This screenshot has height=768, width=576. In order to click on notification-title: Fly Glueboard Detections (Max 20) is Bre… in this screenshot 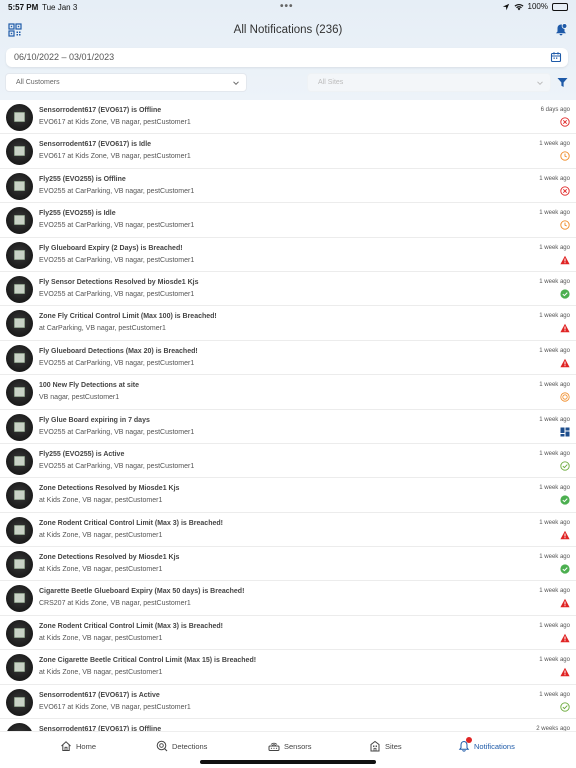, I will do `click(118, 351)`.